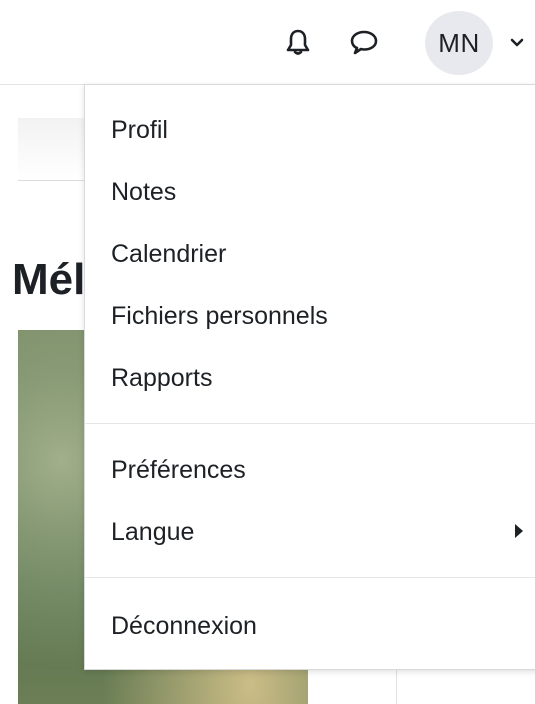  What do you see at coordinates (178, 469) in the screenshot?
I see `menu-item-label: Préférences` at bounding box center [178, 469].